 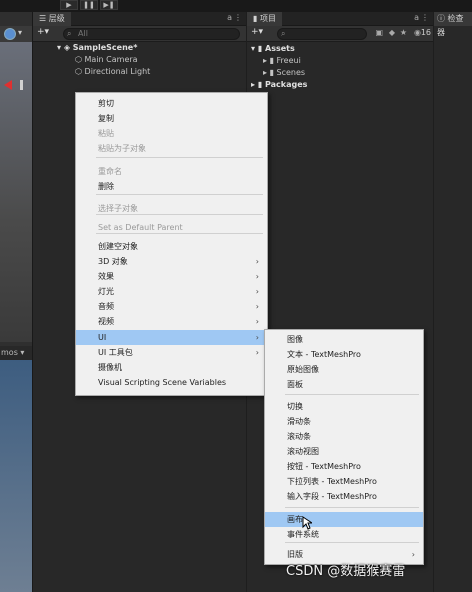 What do you see at coordinates (344, 384) in the screenshot?
I see `submenu-item: 面板` at bounding box center [344, 384].